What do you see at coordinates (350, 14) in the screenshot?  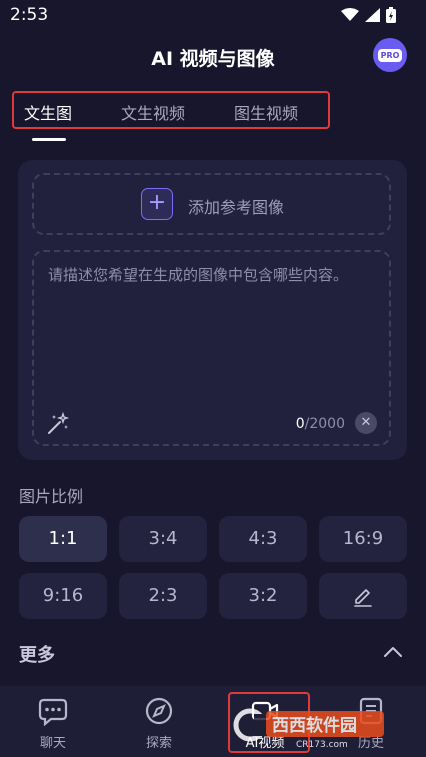 I see `wifi-icon` at bounding box center [350, 14].